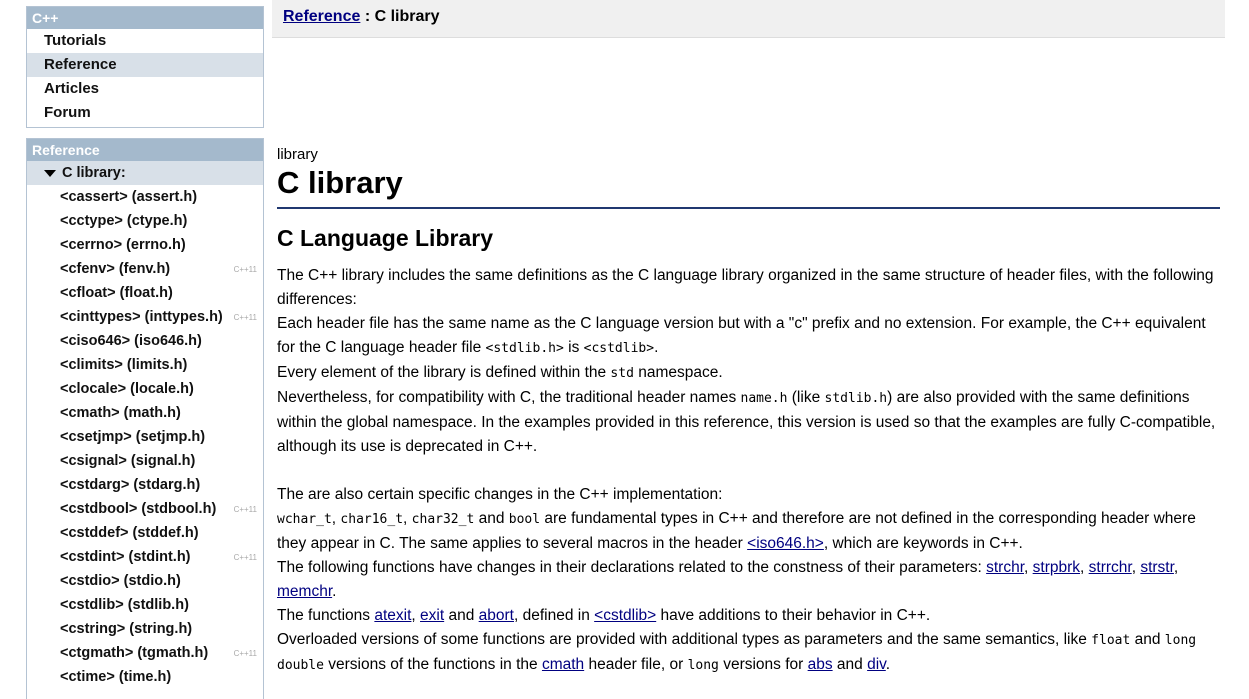  Describe the element at coordinates (1110, 567) in the screenshot. I see `link-strrchr: strrchr` at that location.